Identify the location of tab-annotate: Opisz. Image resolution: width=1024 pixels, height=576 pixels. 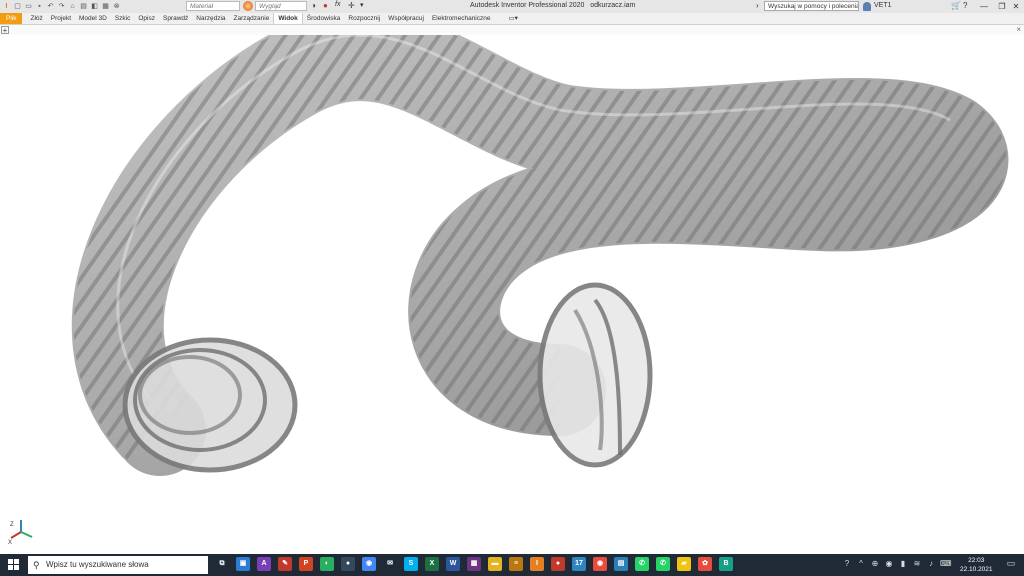
(146, 18).